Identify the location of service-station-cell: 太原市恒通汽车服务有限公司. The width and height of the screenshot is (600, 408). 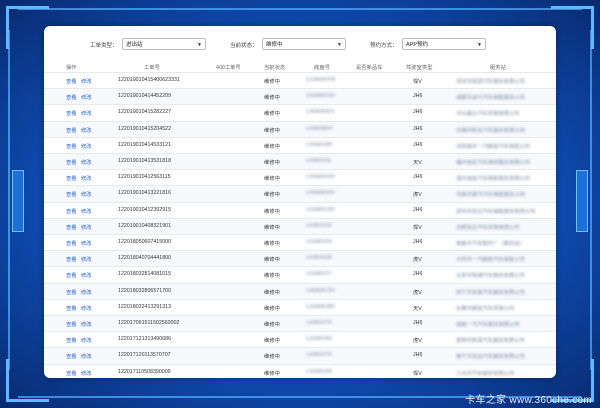
(490, 276).